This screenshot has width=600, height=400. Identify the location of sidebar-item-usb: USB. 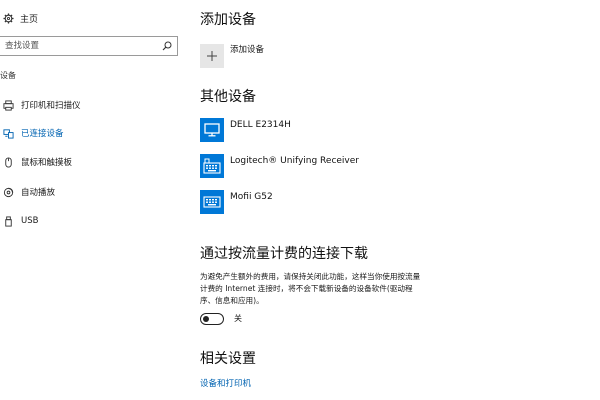
(20, 221).